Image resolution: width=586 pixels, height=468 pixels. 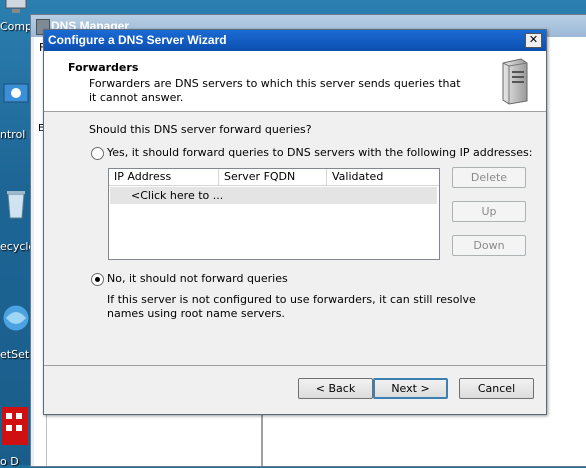 What do you see at coordinates (164, 177) in the screenshot?
I see `column-header-ip-address: IP Address` at bounding box center [164, 177].